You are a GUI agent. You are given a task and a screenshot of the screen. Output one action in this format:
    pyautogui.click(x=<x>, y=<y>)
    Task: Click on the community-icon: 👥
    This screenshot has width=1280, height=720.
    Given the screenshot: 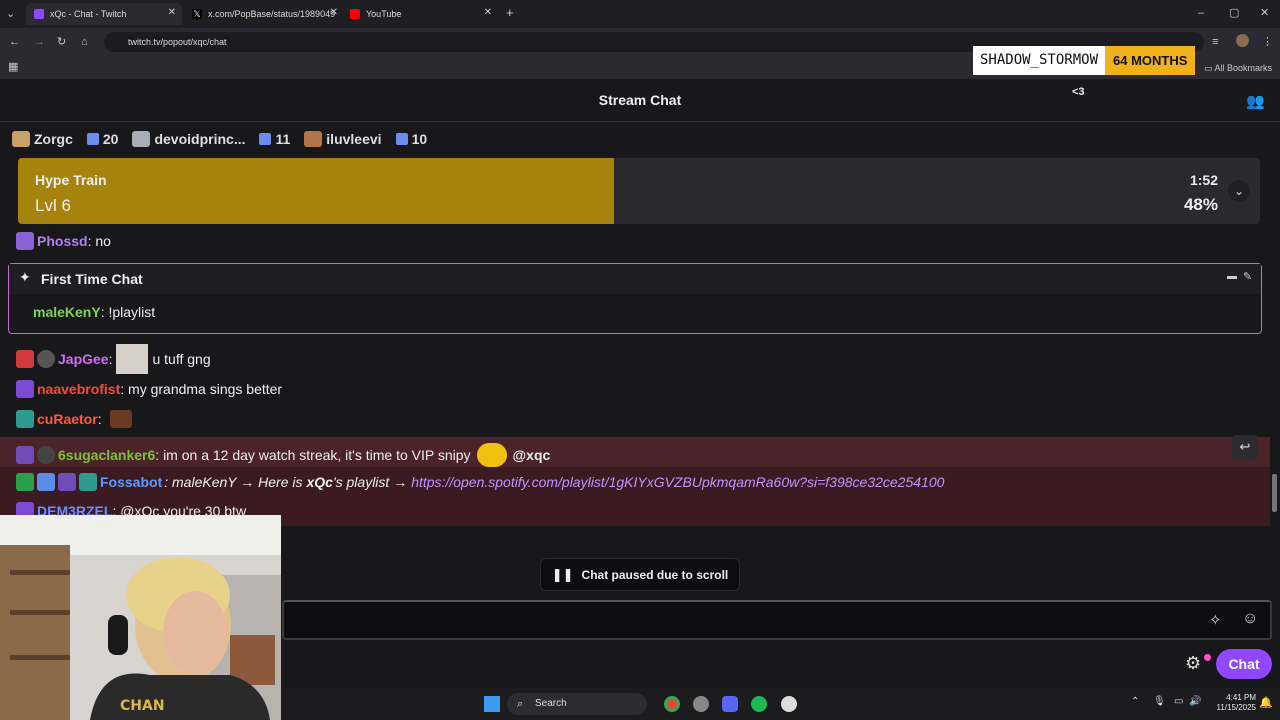 What is the action you would take?
    pyautogui.click(x=1255, y=101)
    